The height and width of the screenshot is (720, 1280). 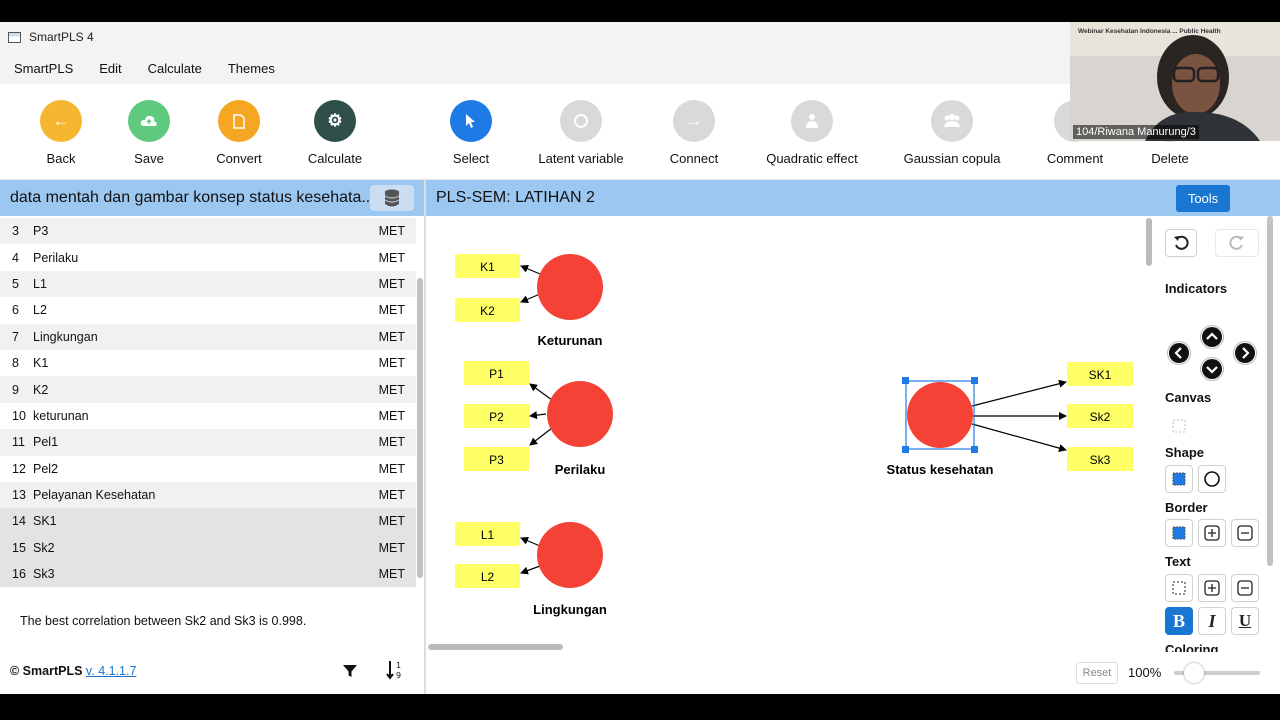 What do you see at coordinates (46, 442) in the screenshot?
I see `row-name: Pel1` at bounding box center [46, 442].